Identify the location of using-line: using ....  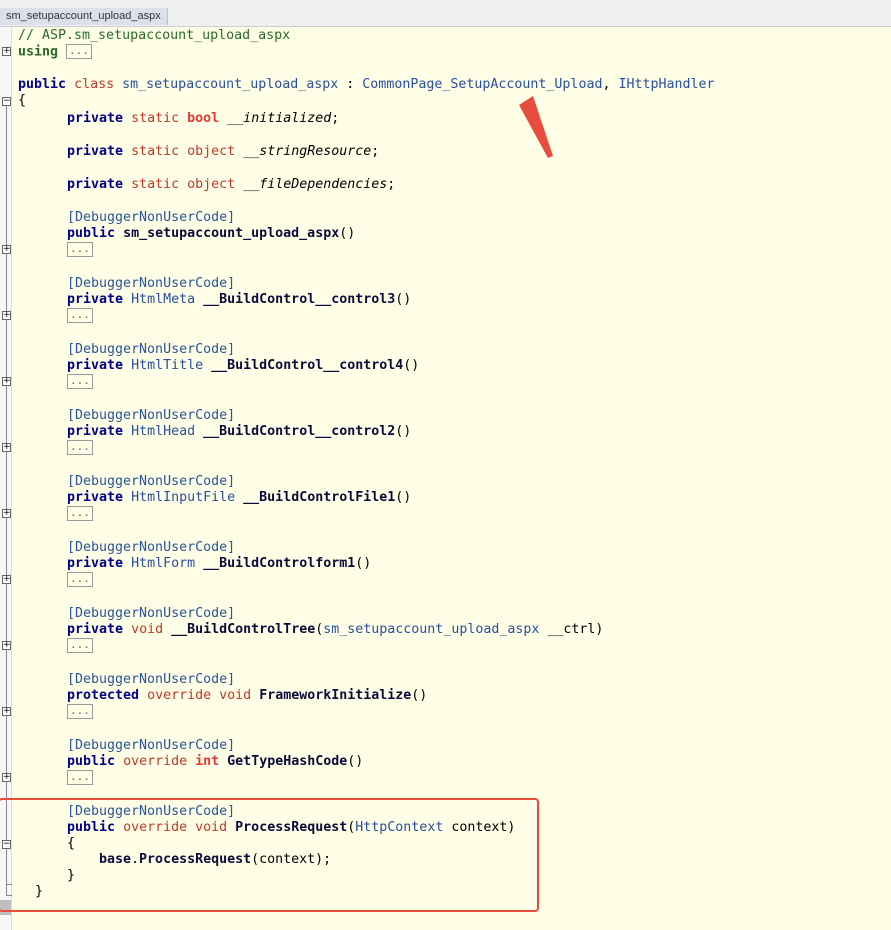
(55, 52).